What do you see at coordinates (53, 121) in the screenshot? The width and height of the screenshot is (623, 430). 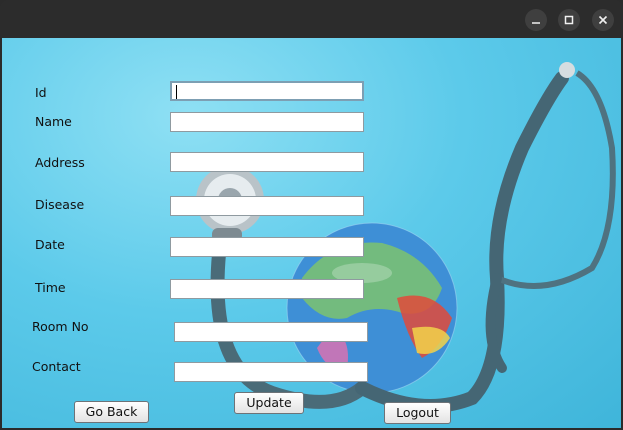 I see `name-label: Name` at bounding box center [53, 121].